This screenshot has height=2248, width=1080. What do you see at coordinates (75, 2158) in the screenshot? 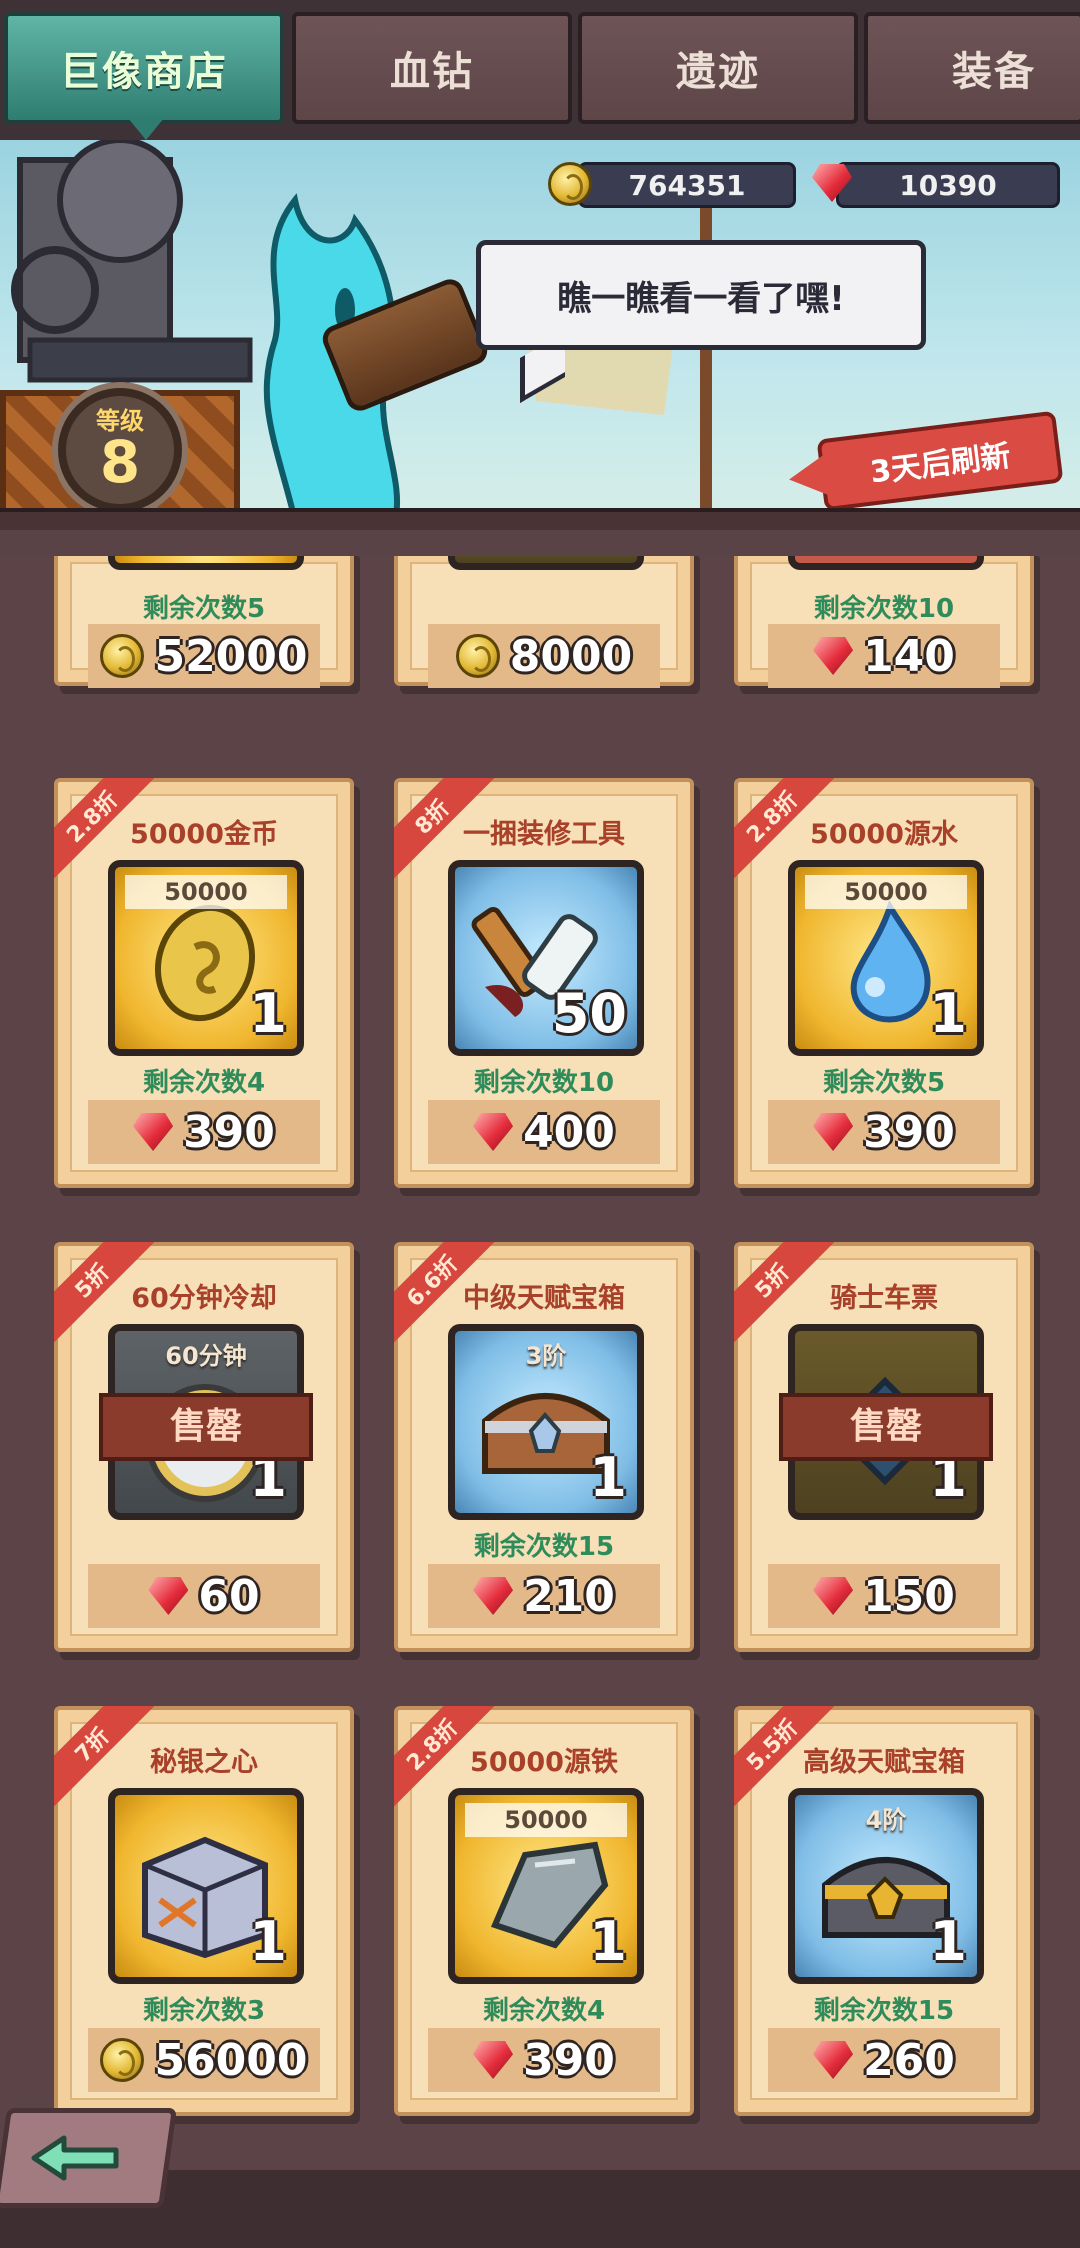
I see `back-arrow-icon` at bounding box center [75, 2158].